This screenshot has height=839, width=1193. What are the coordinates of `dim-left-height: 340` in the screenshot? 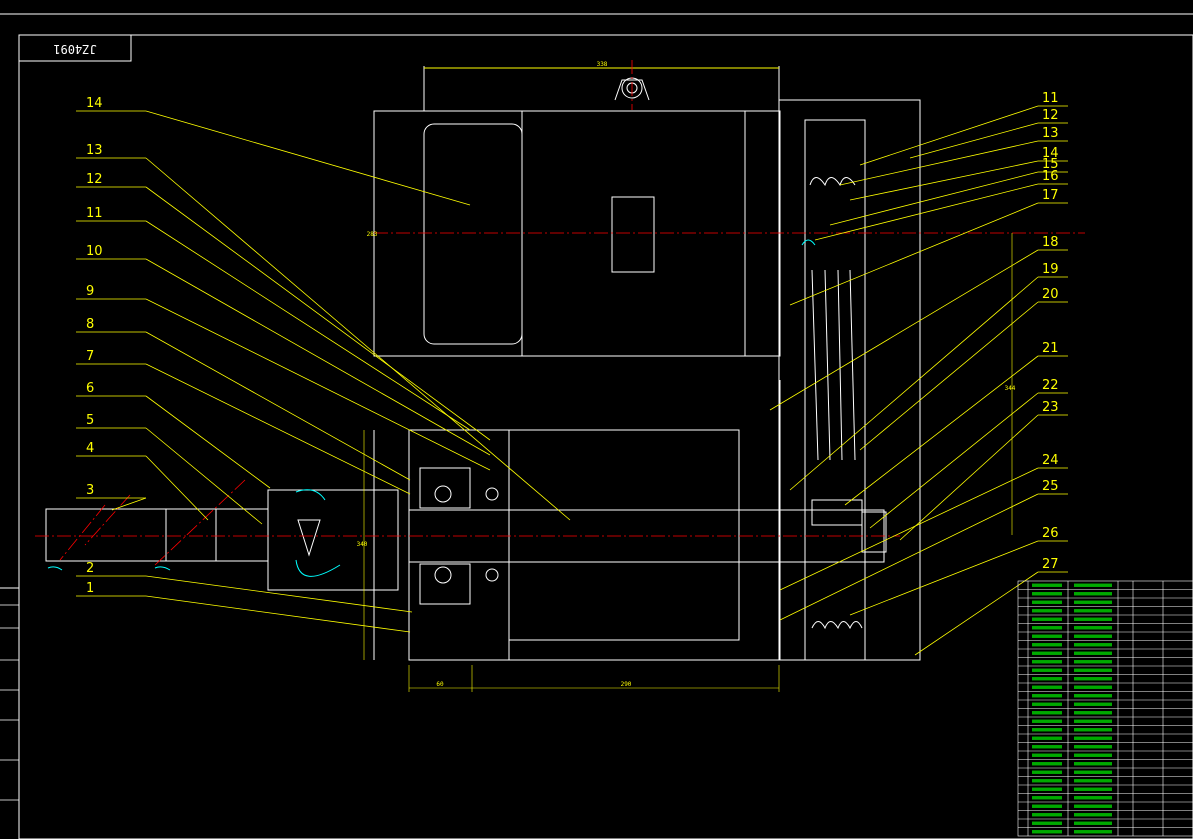 It's located at (362, 544).